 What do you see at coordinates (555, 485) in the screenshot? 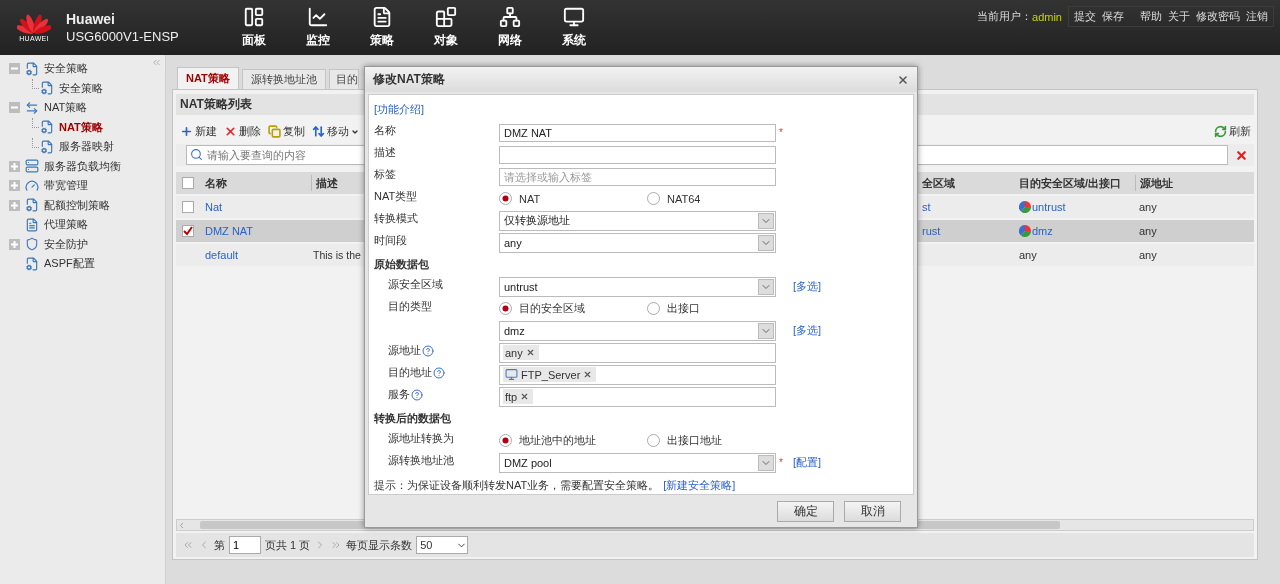
I see `hint-text: 提示：为保证设备顺利转发NAT业务，需要配置安全策略。 [新建安全策略]` at bounding box center [555, 485].